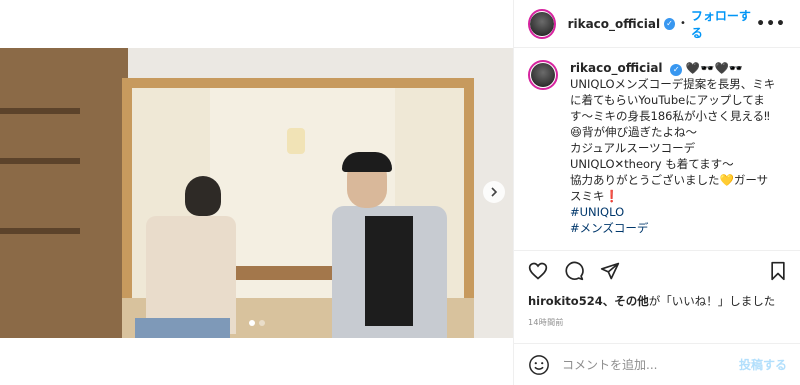 The image size is (800, 385). Describe the element at coordinates (367, 162) in the screenshot. I see `man-cap` at that location.